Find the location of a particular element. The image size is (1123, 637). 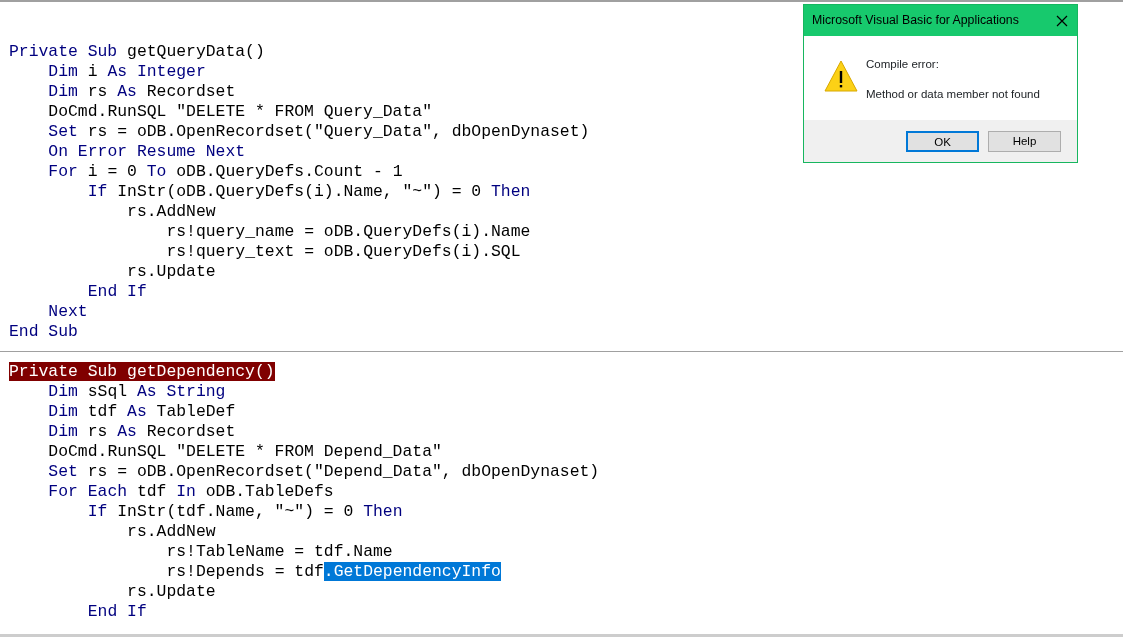

code-line: On Error Resume Next is located at coordinates (147, 151).